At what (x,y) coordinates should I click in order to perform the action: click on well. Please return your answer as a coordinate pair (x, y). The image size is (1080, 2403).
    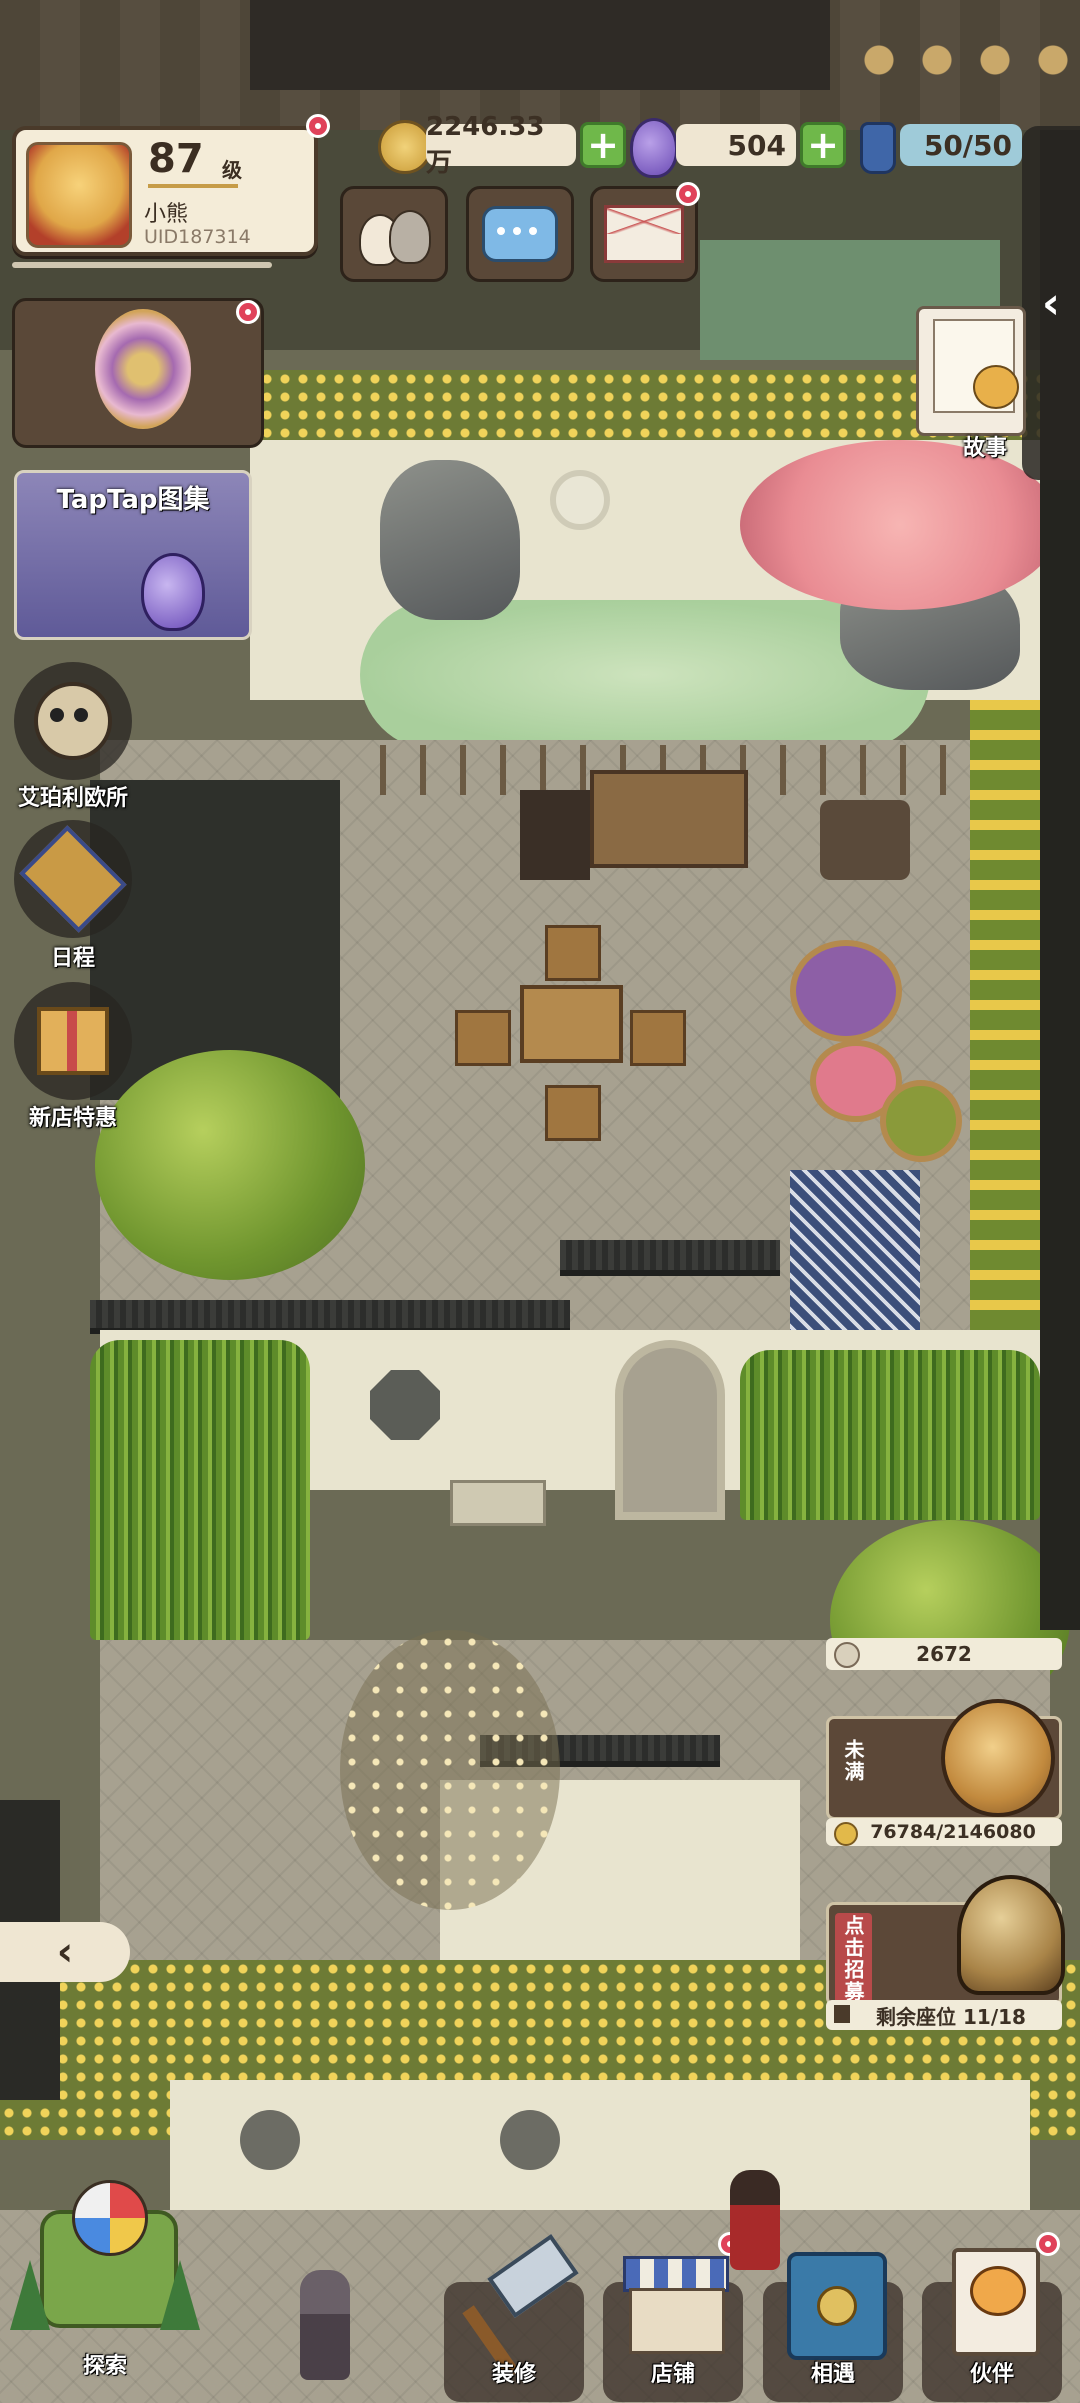
    Looking at the image, I should click on (865, 840).